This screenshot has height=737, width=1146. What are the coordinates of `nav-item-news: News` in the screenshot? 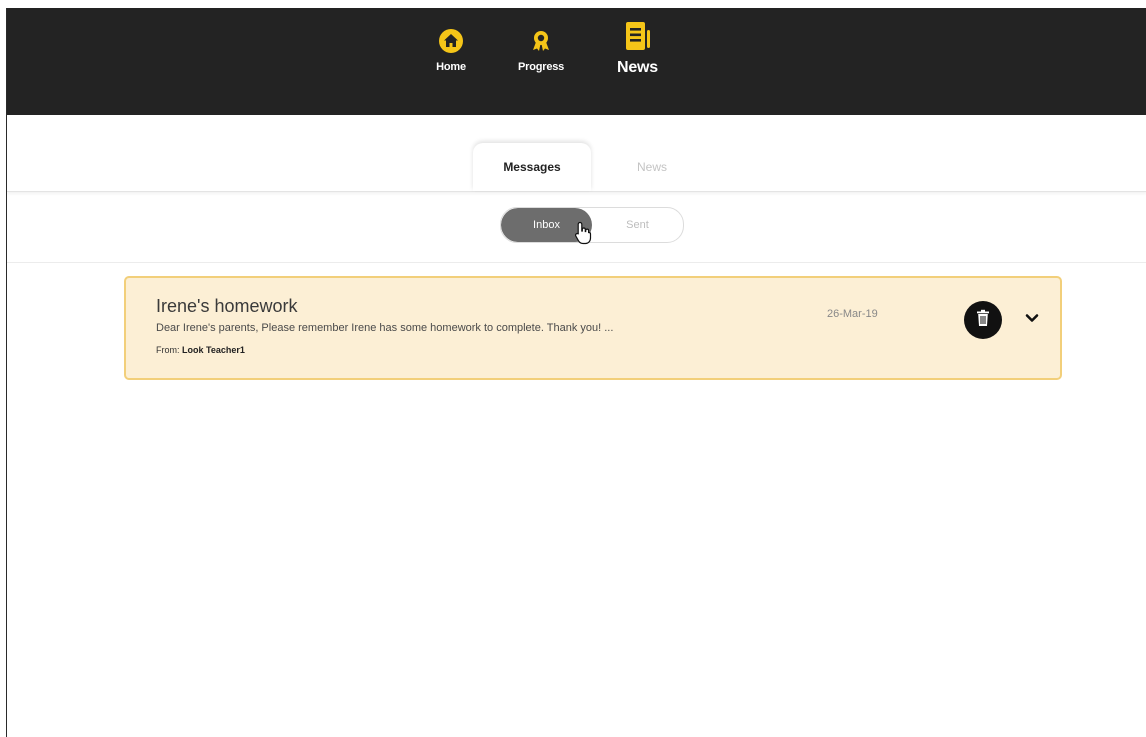 It's located at (637, 49).